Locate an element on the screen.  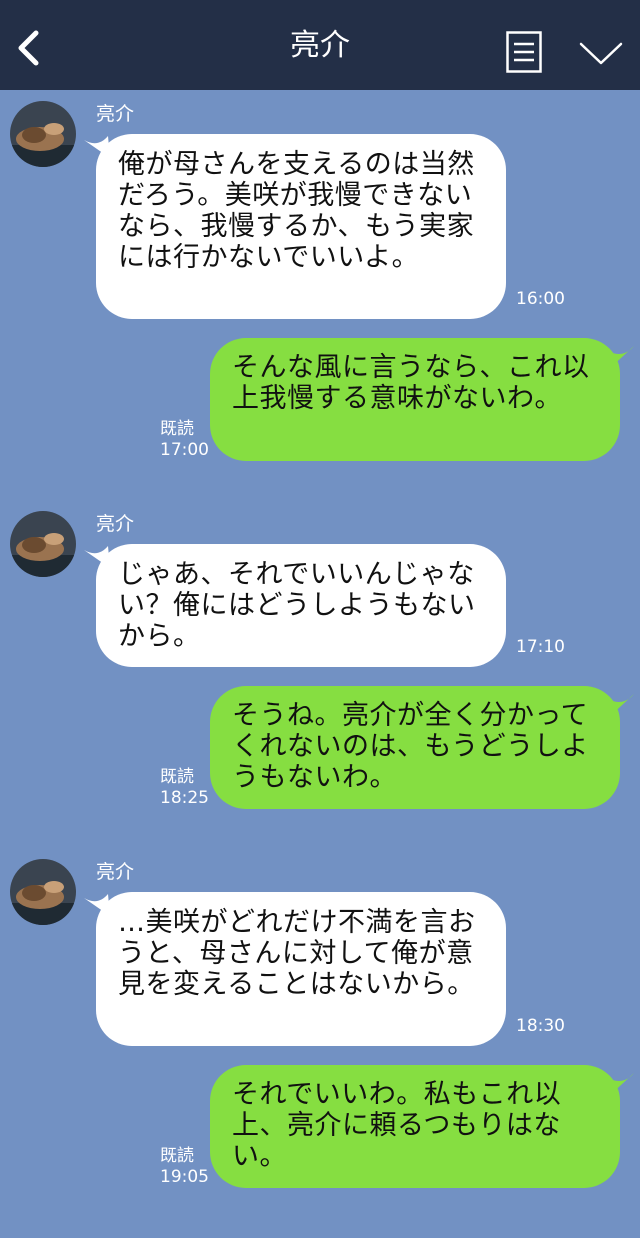
message-bubble-outgoing: そんな風に言うなら、これ以上我慢する意味がないわ。 is located at coordinates (415, 399).